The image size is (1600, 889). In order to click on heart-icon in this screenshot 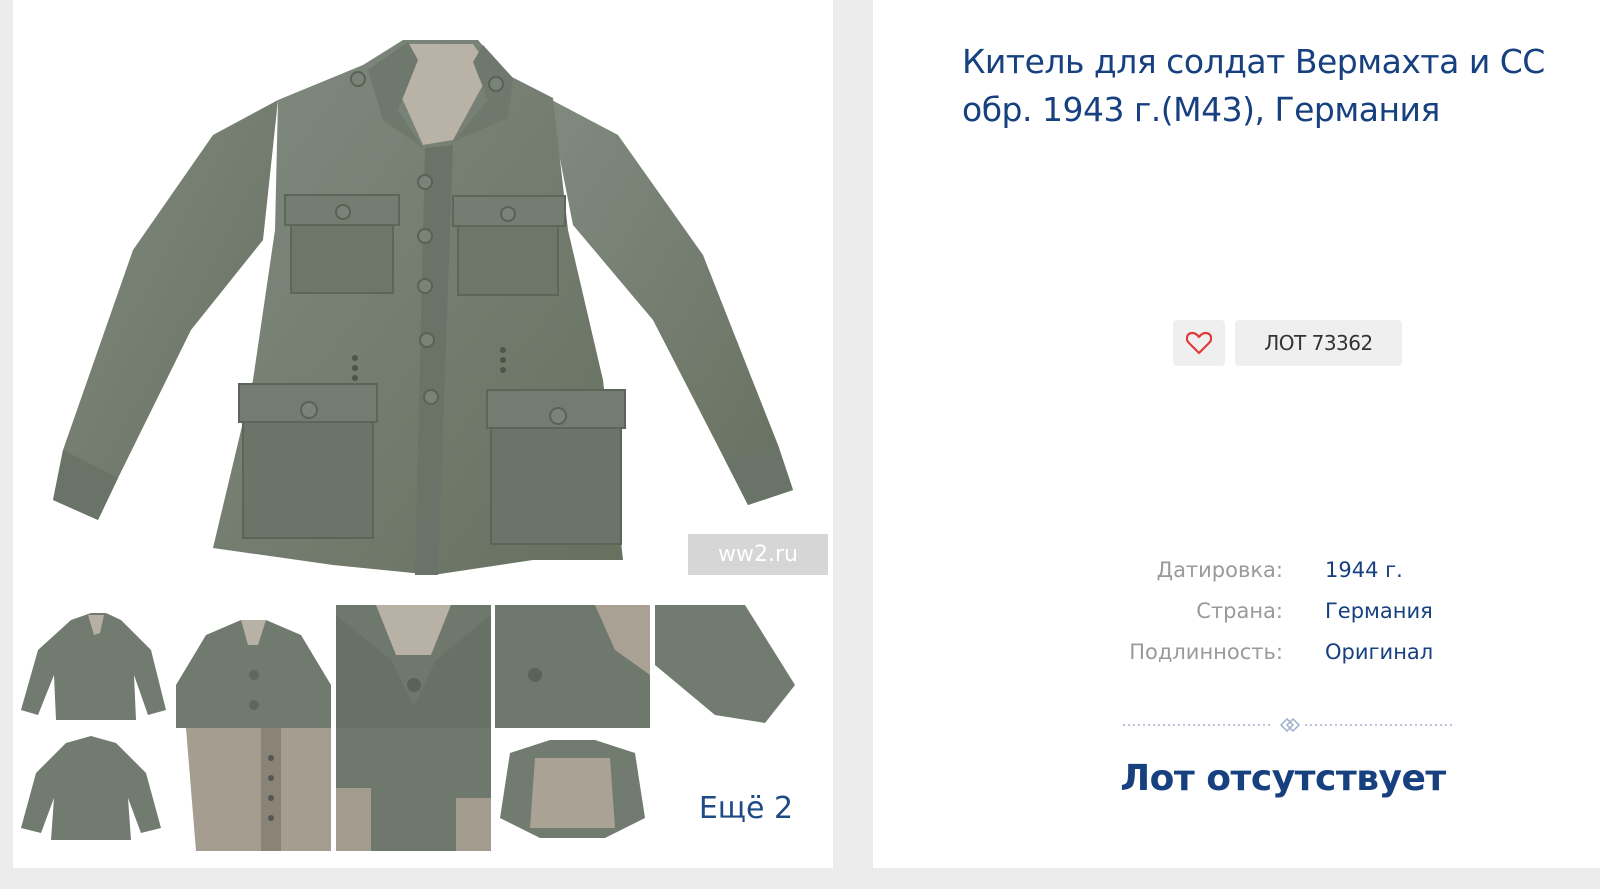, I will do `click(1199, 343)`.